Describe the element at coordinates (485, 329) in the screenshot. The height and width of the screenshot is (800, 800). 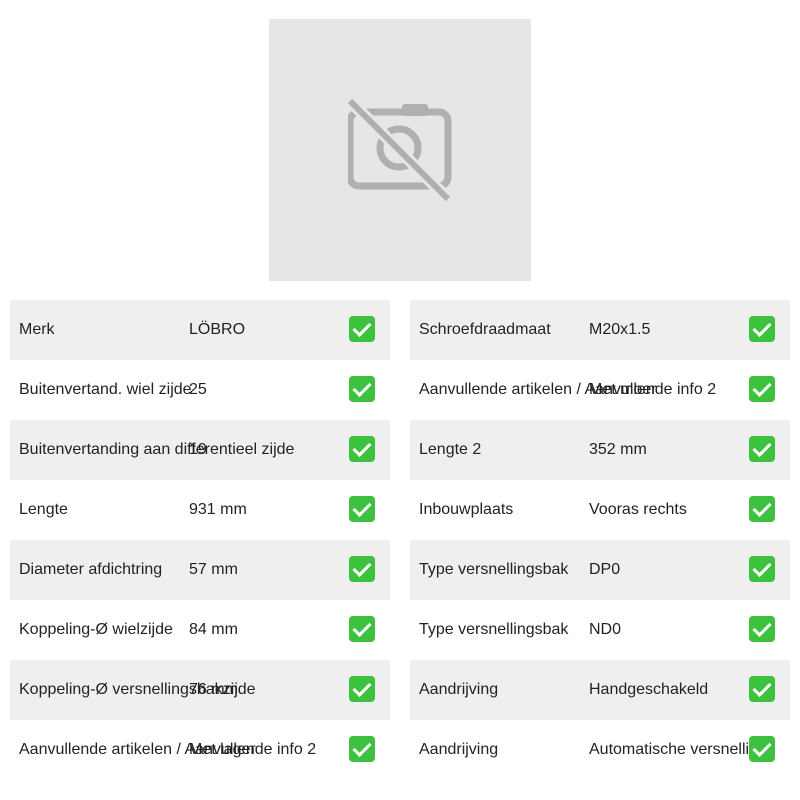
I see `spec-label: Schroefdraadmaat` at that location.